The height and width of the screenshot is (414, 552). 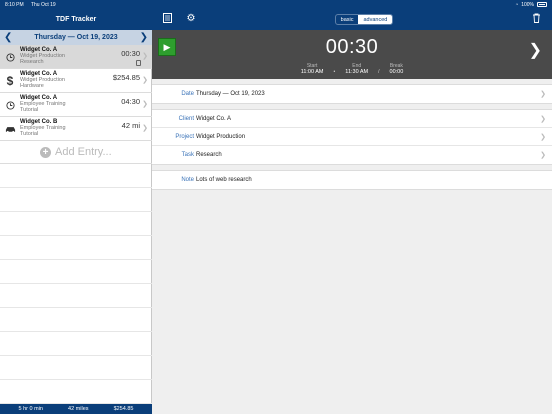 I want to click on entry-value: 00:30, so click(x=130, y=53).